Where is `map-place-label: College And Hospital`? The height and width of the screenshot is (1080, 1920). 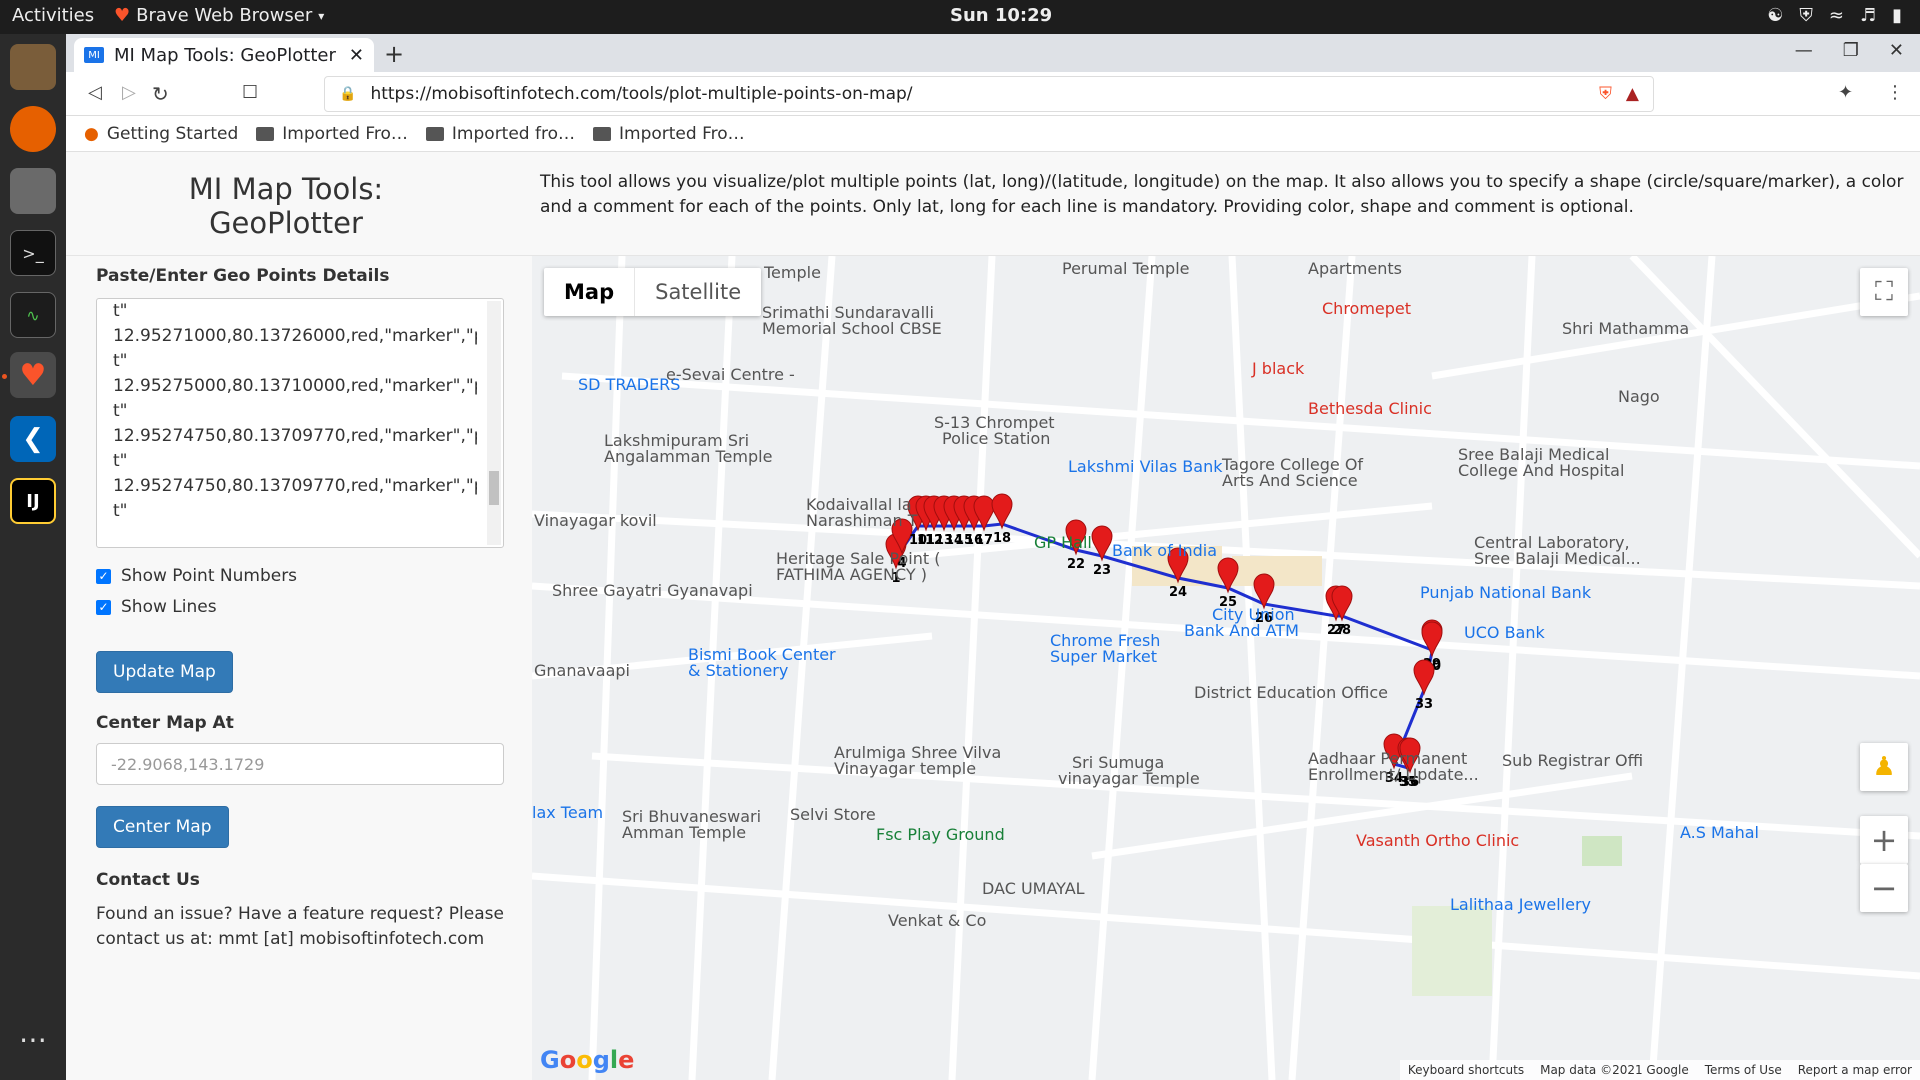
map-place-label: College And Hospital is located at coordinates (1541, 471).